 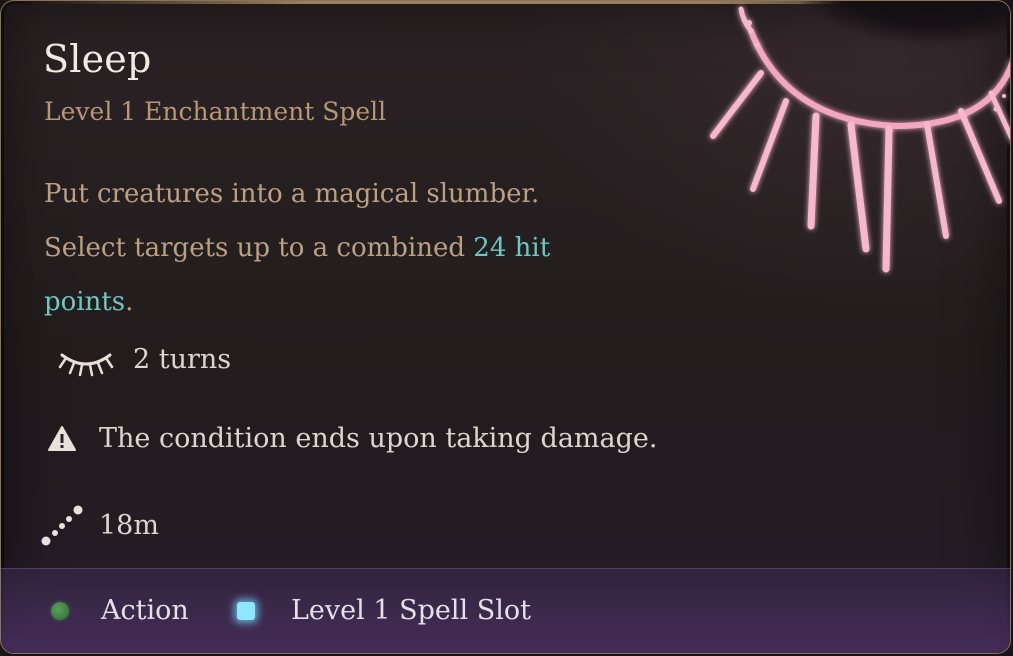 I want to click on condition-text: The condition ends upon taking damage., so click(x=378, y=438).